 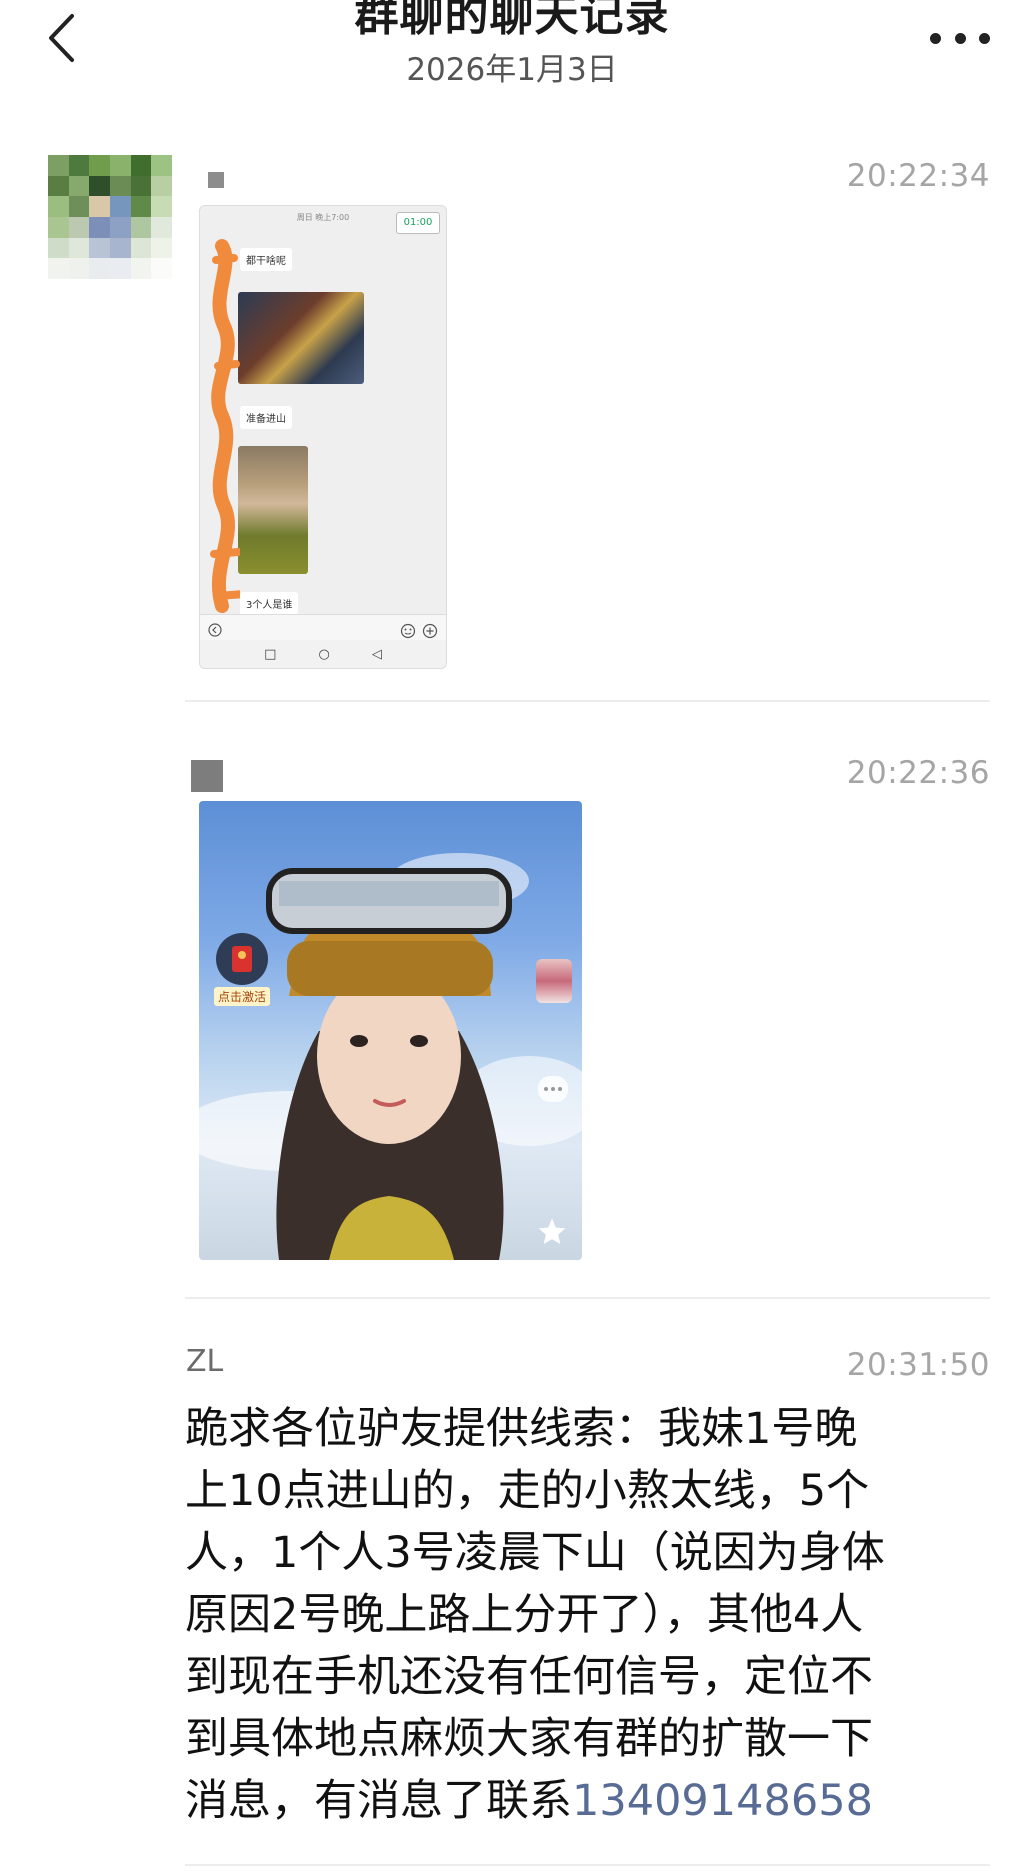 What do you see at coordinates (512, 50) in the screenshot?
I see `header-bar: 群聊的聊天记录 2026年1月3日` at bounding box center [512, 50].